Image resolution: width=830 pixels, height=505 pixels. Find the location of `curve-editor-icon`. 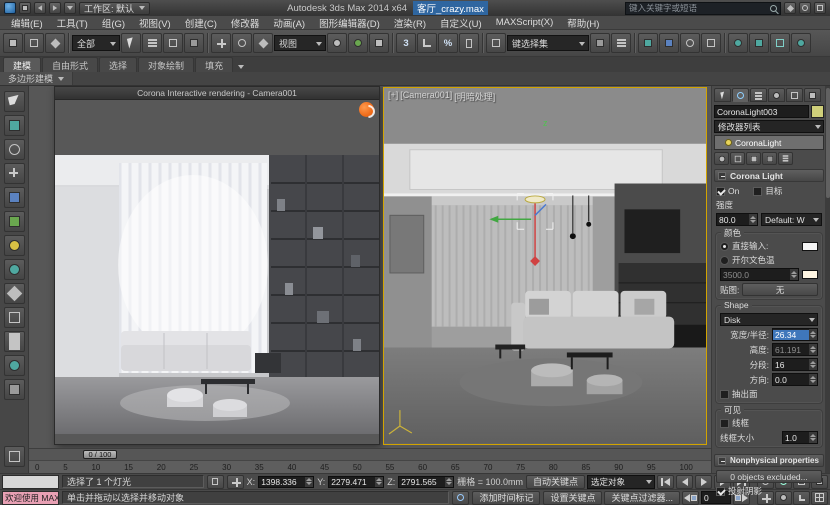

curve-editor-icon is located at coordinates (690, 43).